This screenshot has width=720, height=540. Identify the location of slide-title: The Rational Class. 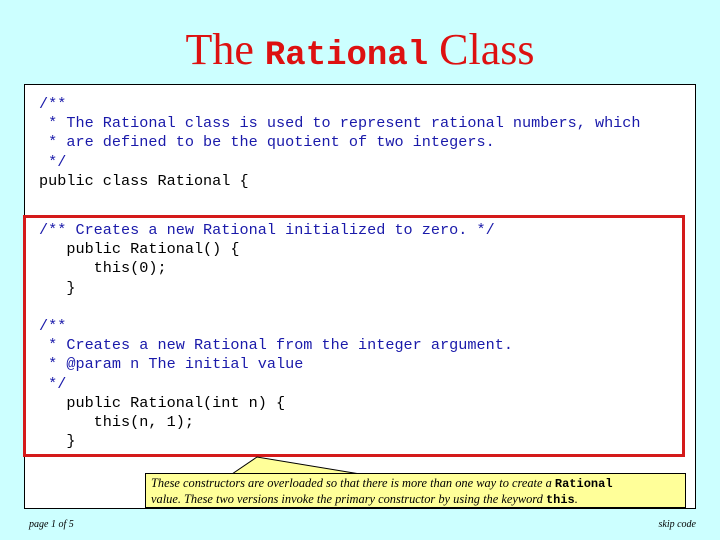
(360, 53).